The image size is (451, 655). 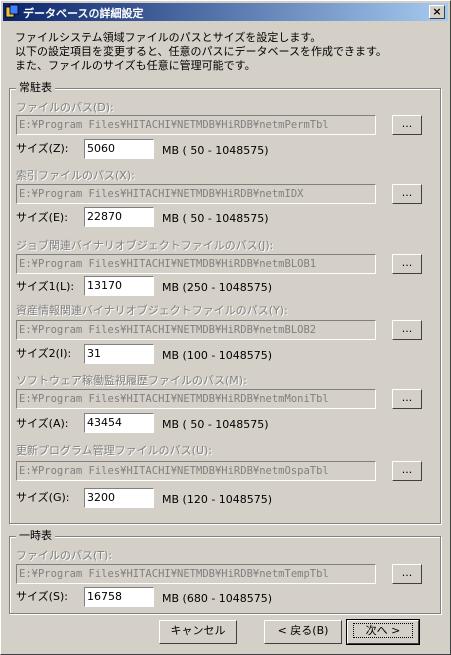 What do you see at coordinates (75, 175) in the screenshot?
I see `path-label: 索引ファイルのパス(X):` at bounding box center [75, 175].